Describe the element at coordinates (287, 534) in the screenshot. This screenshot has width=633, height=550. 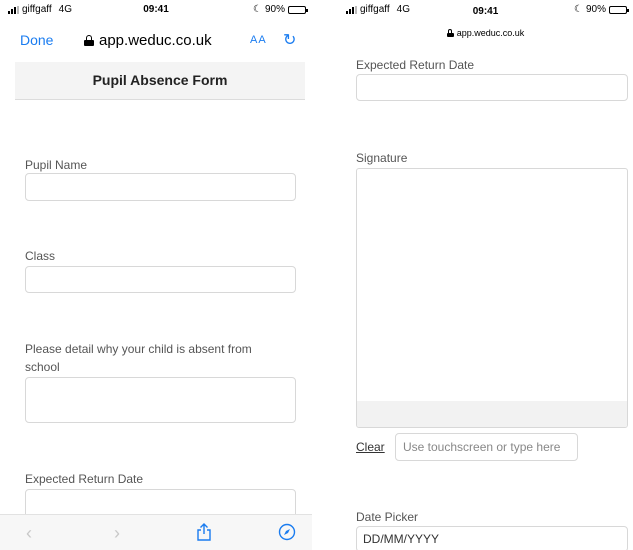
I see `compass-icon` at that location.